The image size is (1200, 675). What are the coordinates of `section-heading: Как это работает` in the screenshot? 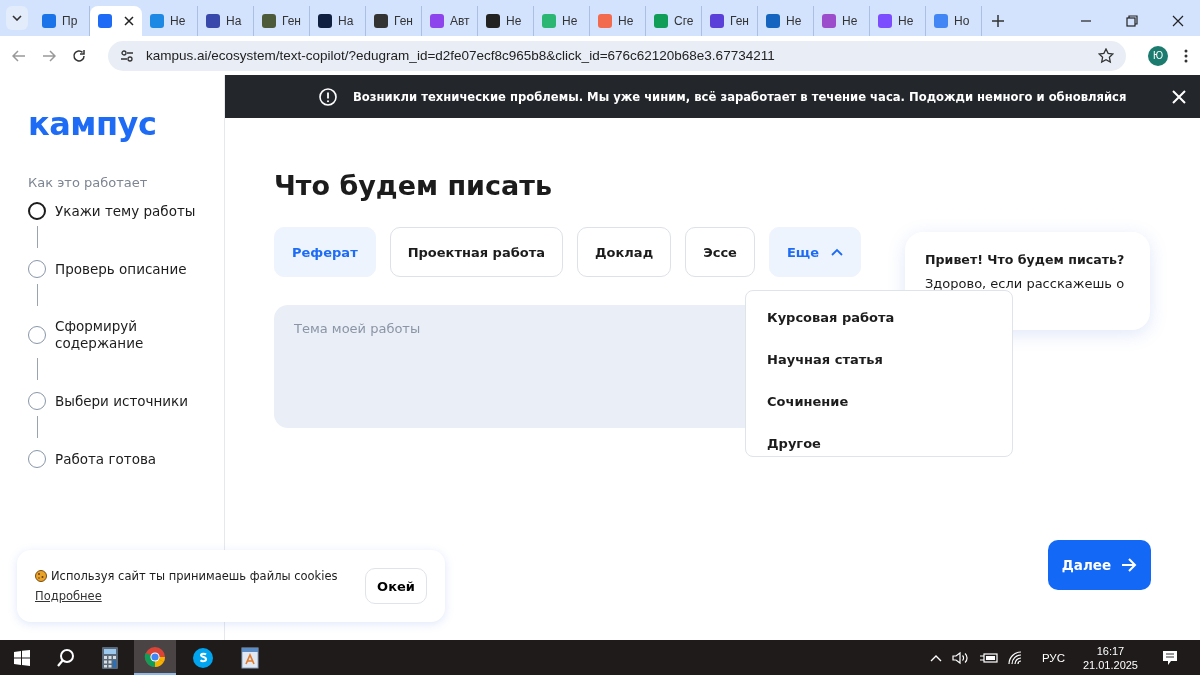 It's located at (88, 182).